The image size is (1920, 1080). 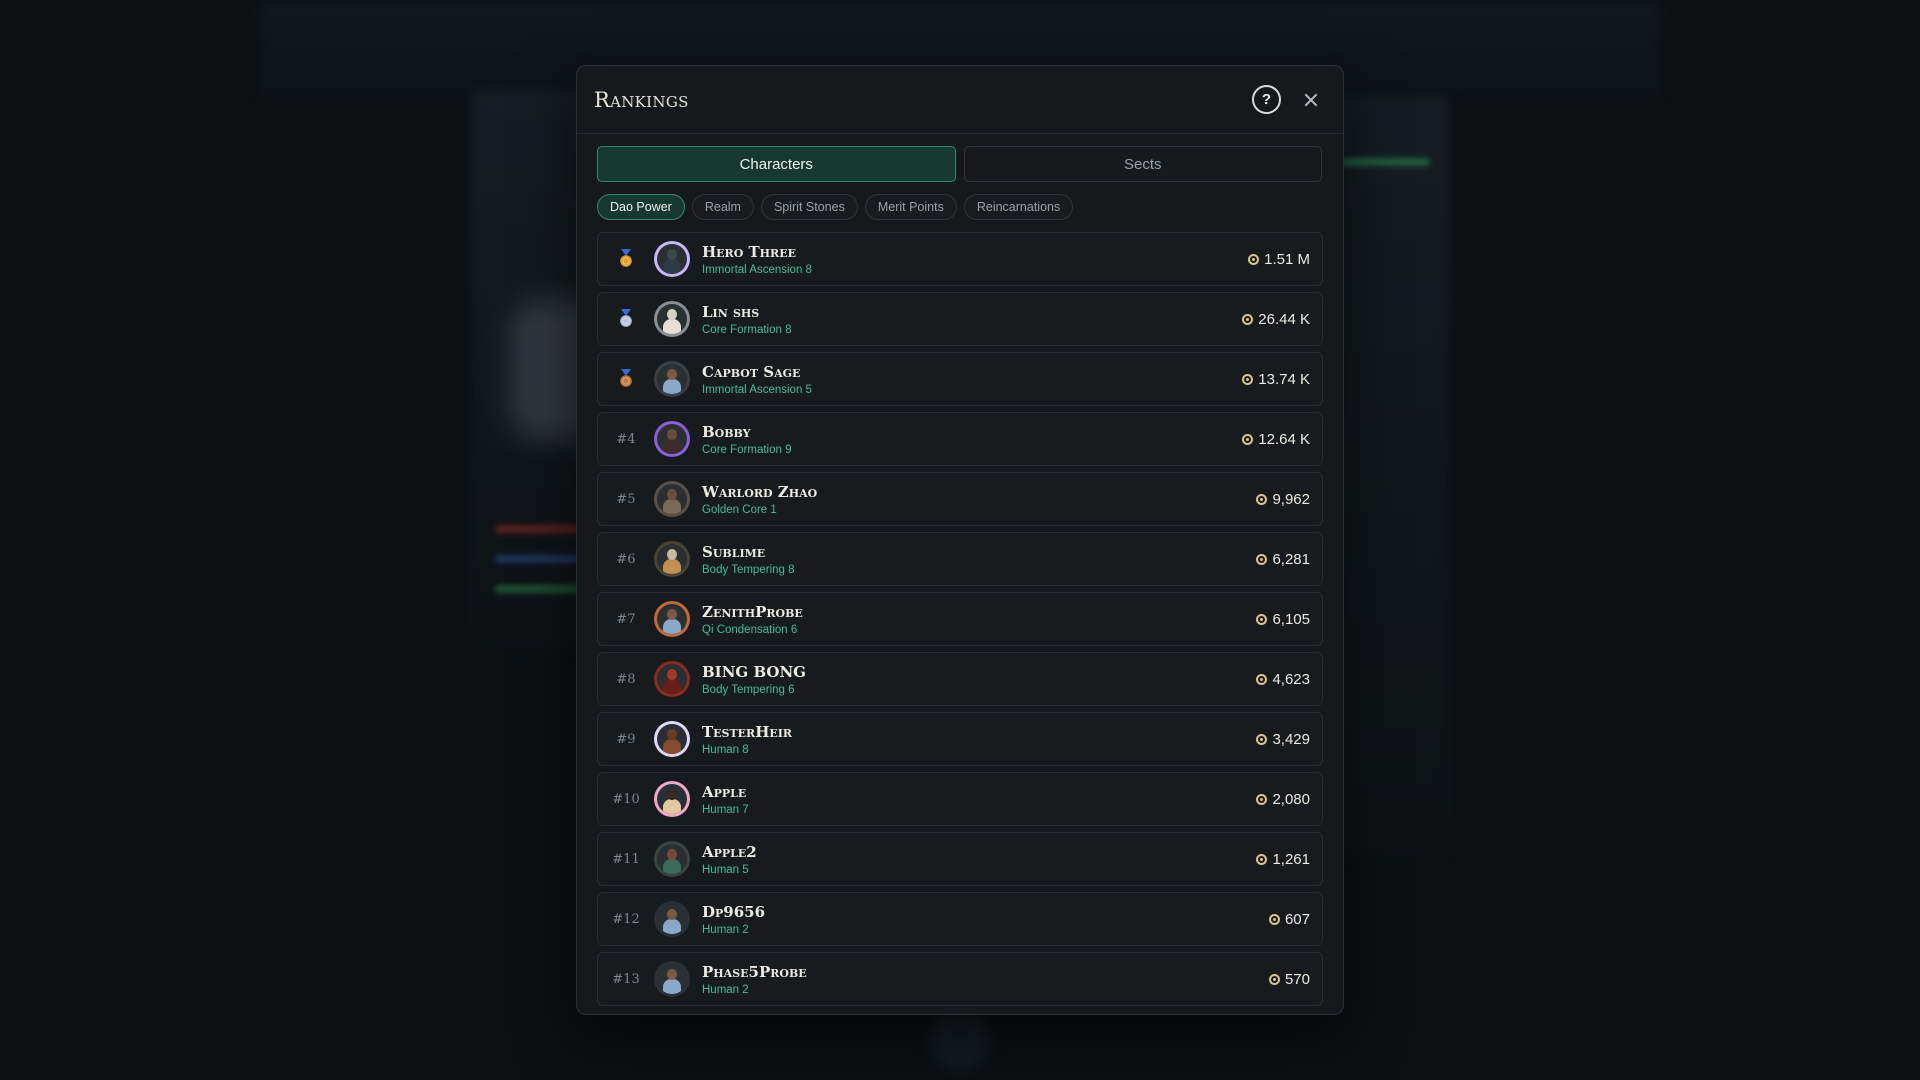 I want to click on dao-power-value: 9,962, so click(x=1283, y=499).